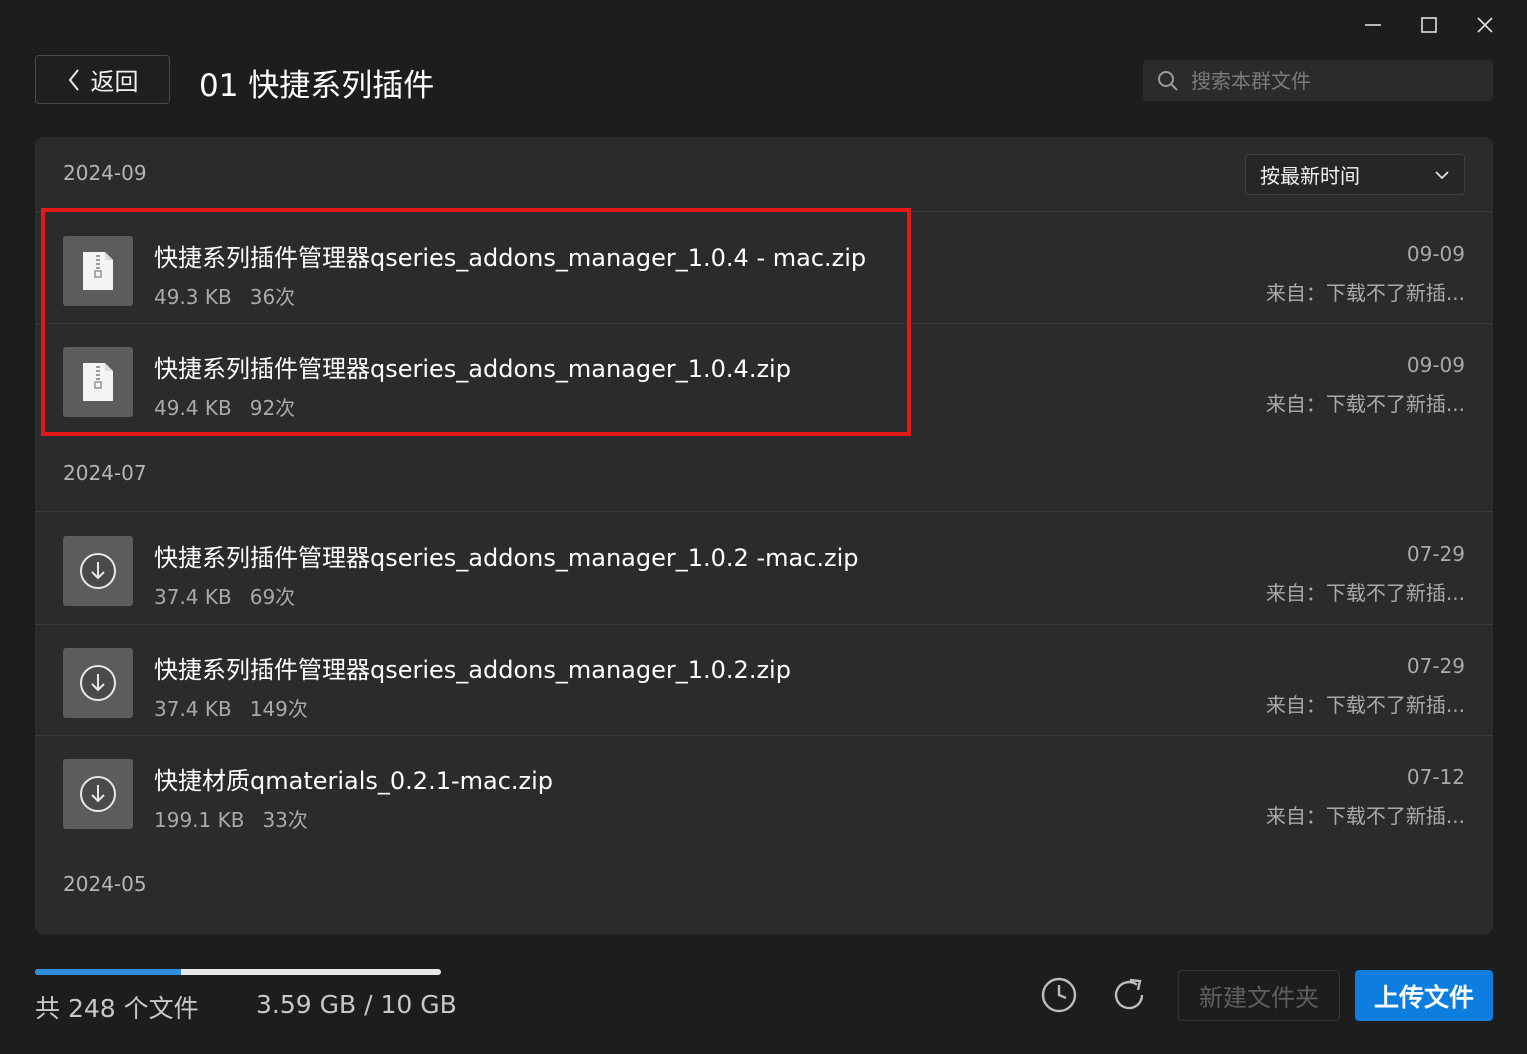 The height and width of the screenshot is (1054, 1527). I want to click on download-count: 69次, so click(272, 597).